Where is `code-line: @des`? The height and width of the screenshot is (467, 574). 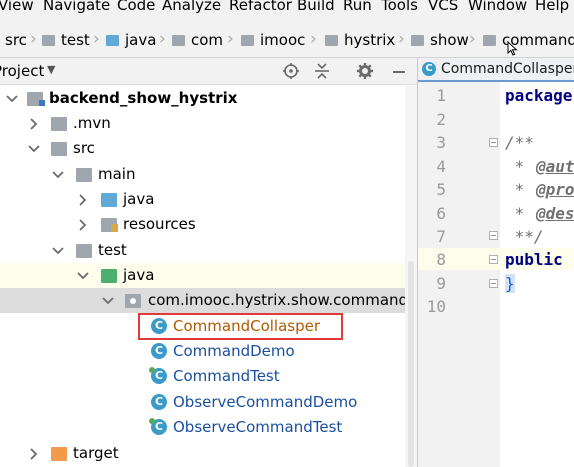 code-line: @des is located at coordinates (555, 213).